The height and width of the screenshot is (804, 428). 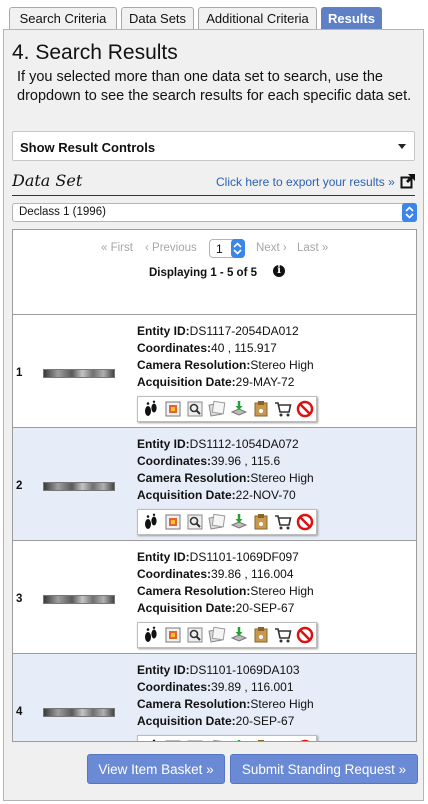 I want to click on entity-id-value: DS1101-1069DA103, so click(x=244, y=670).